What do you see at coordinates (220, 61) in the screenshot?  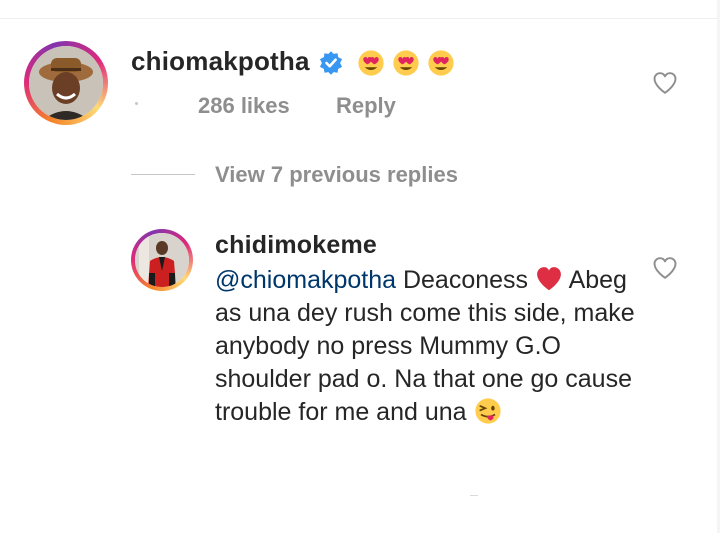 I see `comment-username: chiomakpotha` at bounding box center [220, 61].